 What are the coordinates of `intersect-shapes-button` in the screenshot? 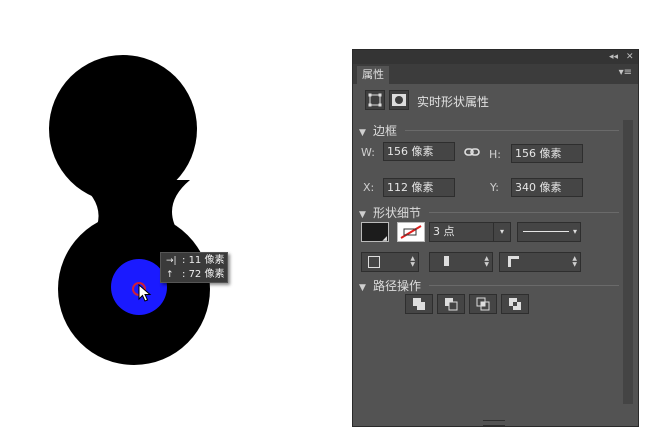 It's located at (483, 304).